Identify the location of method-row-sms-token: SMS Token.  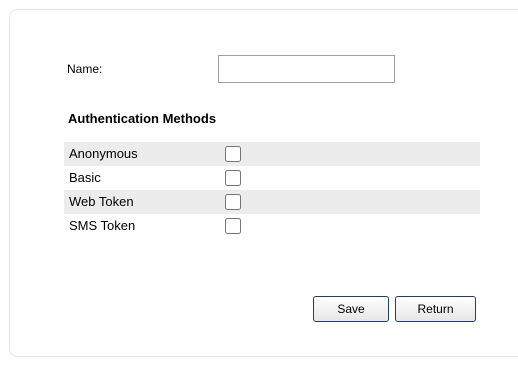
(272, 226).